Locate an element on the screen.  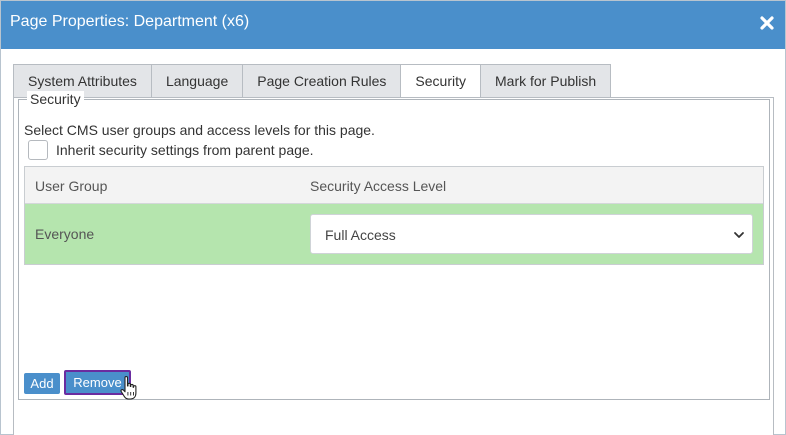
inherit-security-checkbox is located at coordinates (38, 150).